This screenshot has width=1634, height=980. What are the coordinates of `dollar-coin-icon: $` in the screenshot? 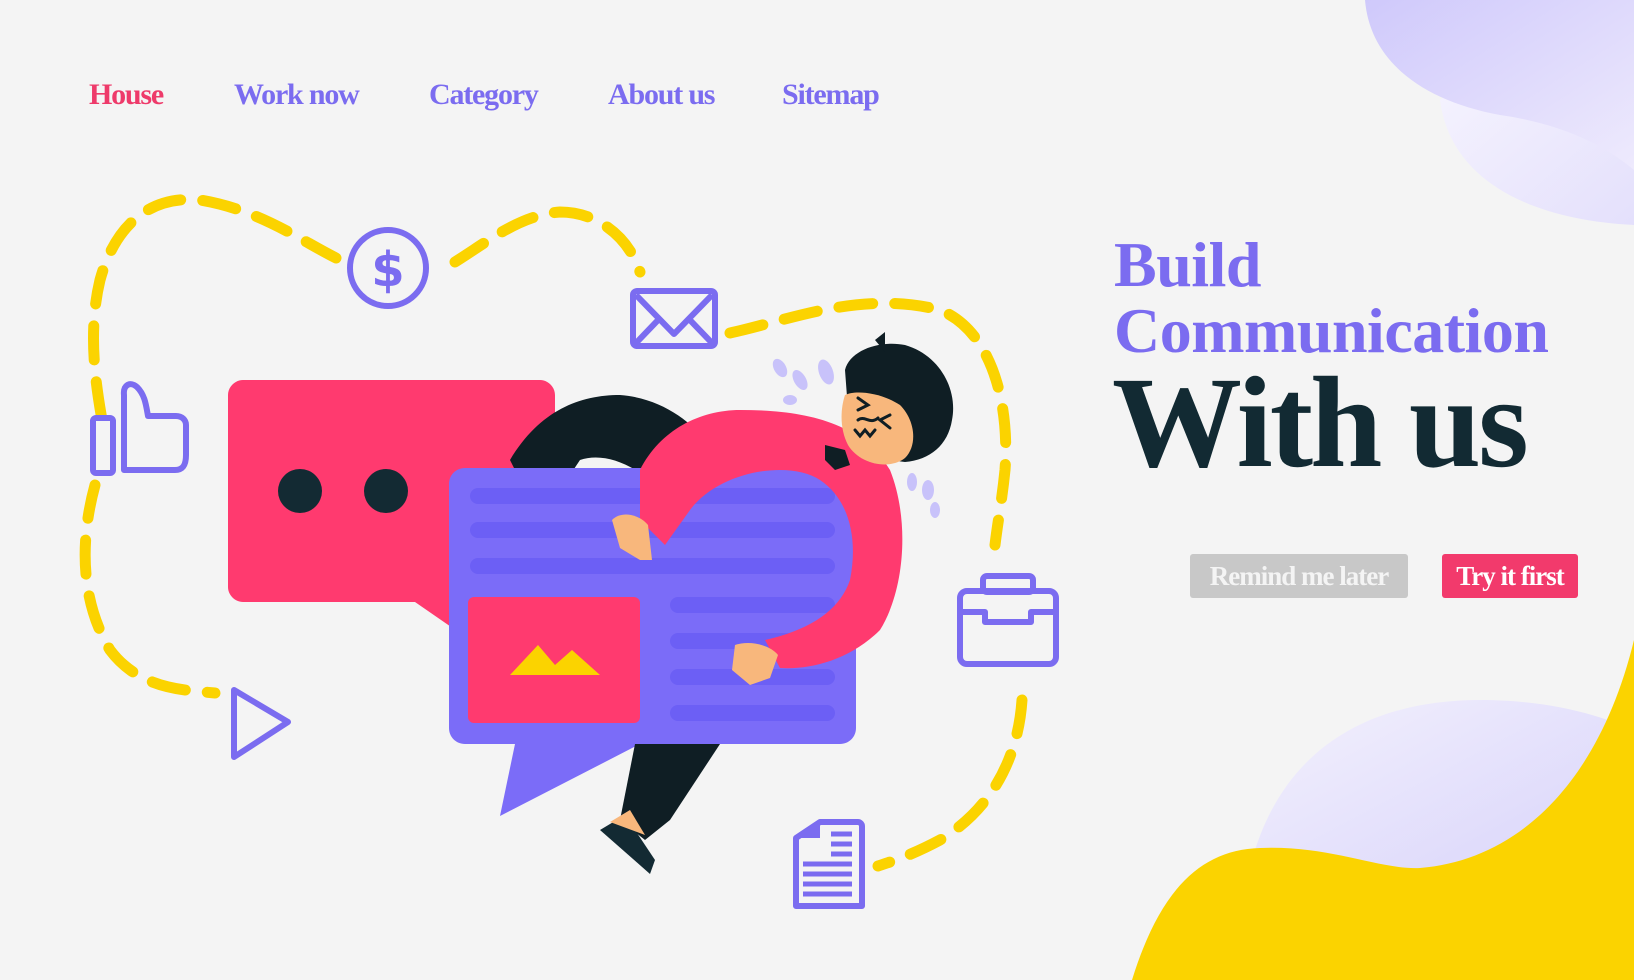 It's located at (388, 268).